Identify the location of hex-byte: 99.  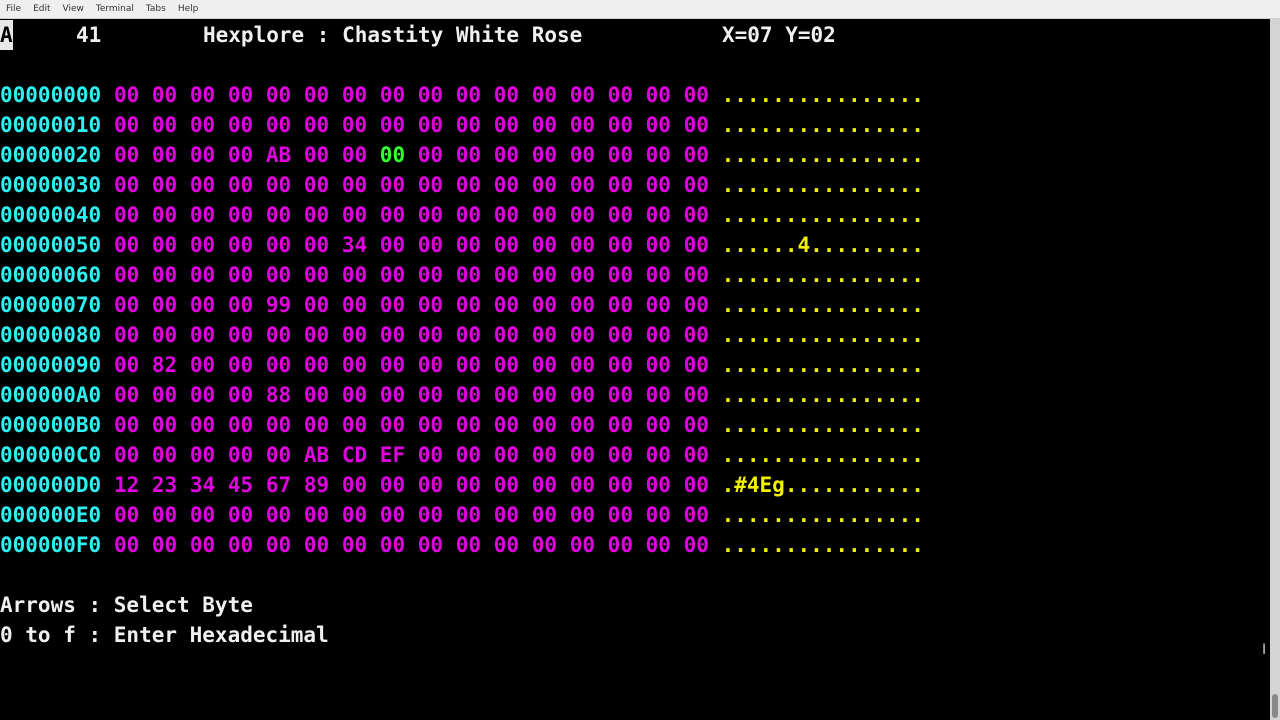
(278, 305).